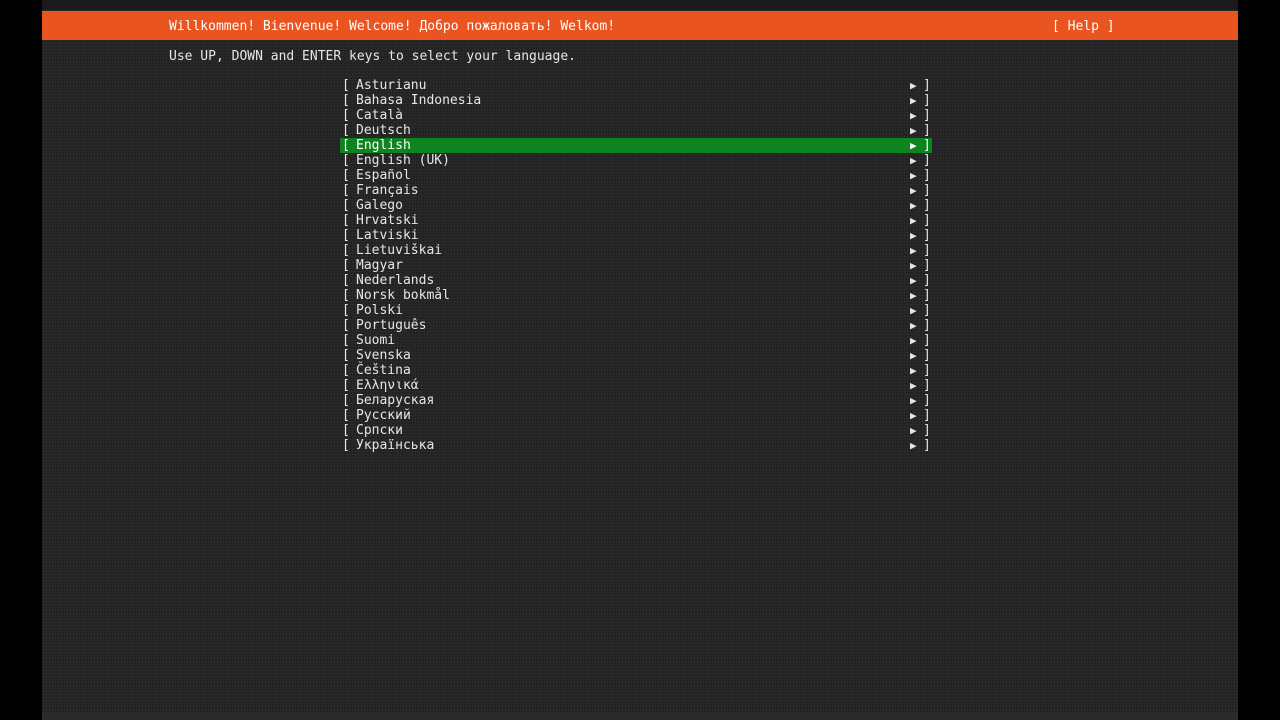 Image resolution: width=1280 pixels, height=720 pixels. I want to click on language-label: Asturianu, so click(391, 85).